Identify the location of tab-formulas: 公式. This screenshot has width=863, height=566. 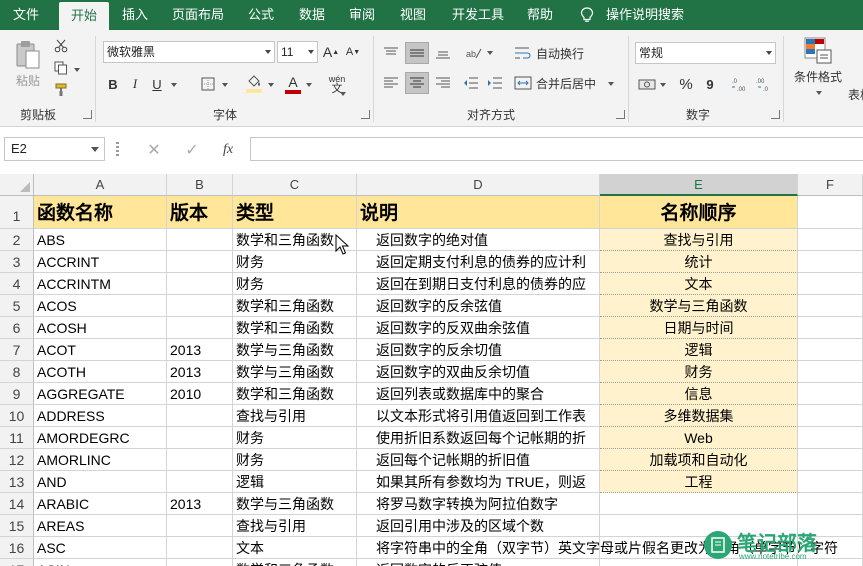
(261, 15).